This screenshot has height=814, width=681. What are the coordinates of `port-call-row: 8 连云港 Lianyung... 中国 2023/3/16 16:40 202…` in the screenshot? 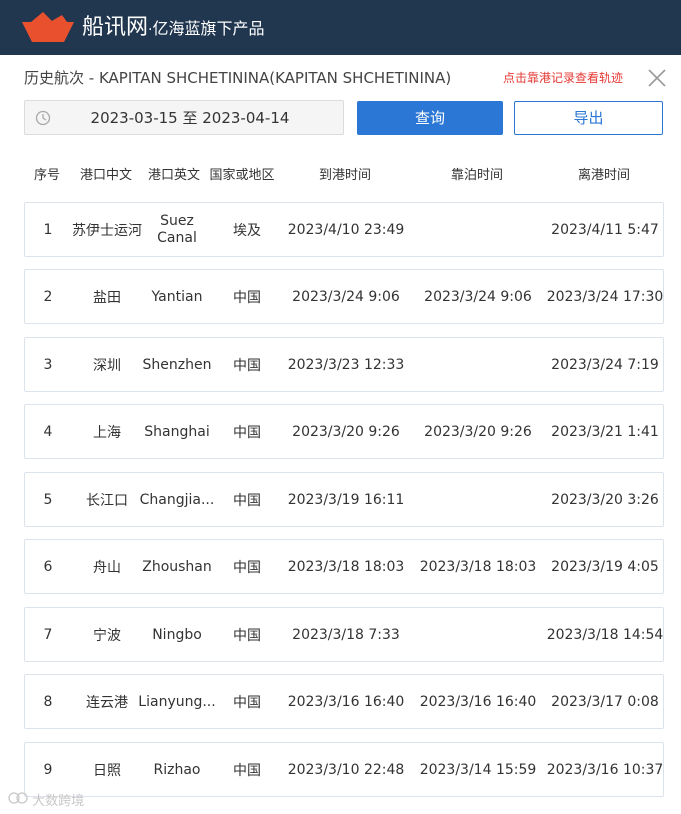 It's located at (344, 701).